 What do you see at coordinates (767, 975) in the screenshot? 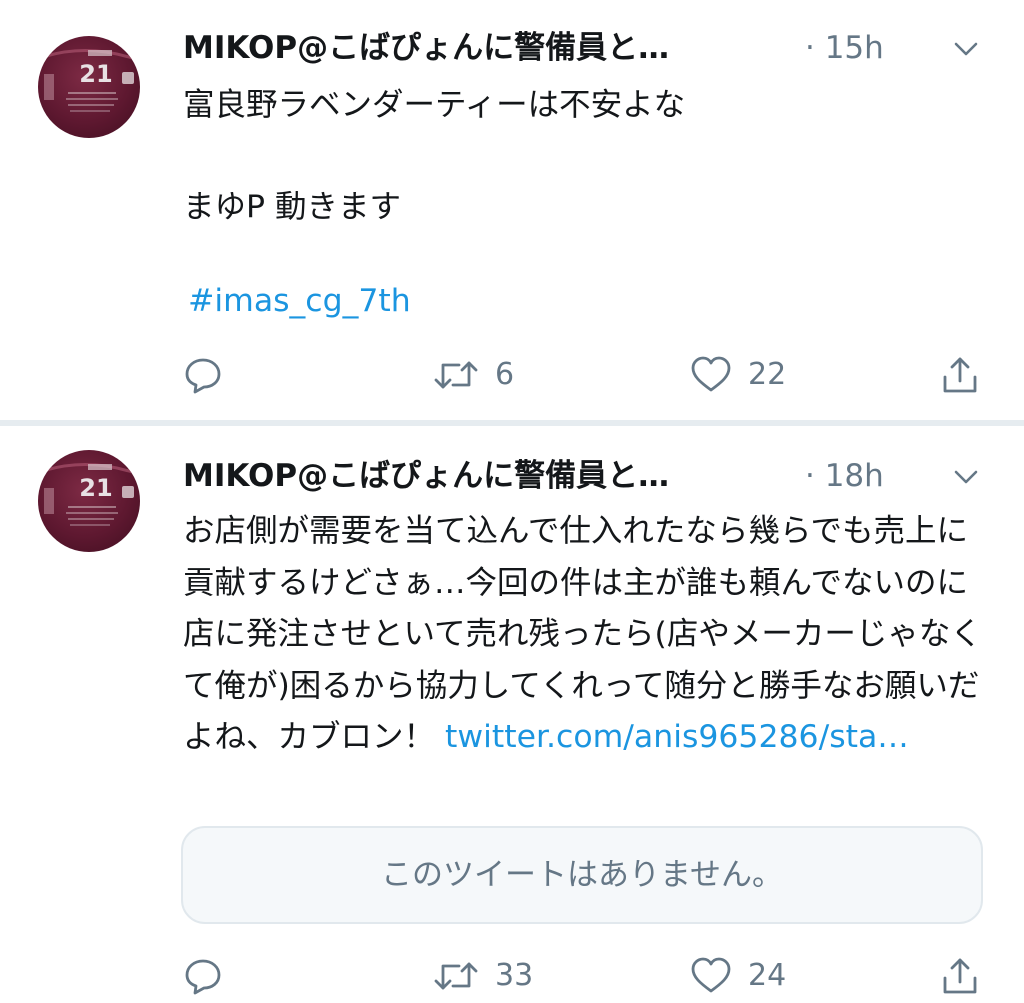
I see `like-count: 24` at bounding box center [767, 975].